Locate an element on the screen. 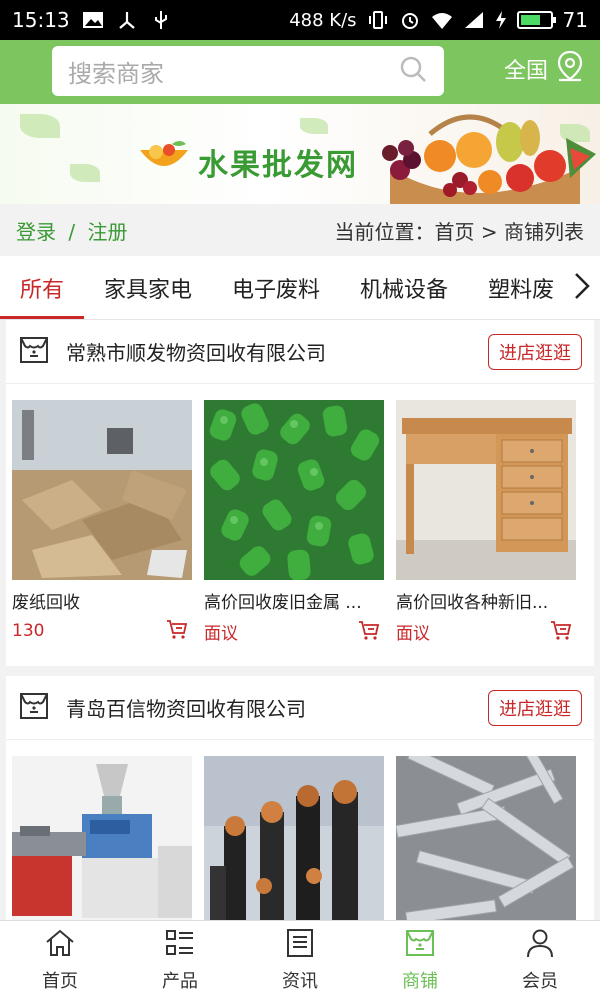 This screenshot has height=1000, width=600. product-name: 废纸回收 is located at coordinates (102, 600).